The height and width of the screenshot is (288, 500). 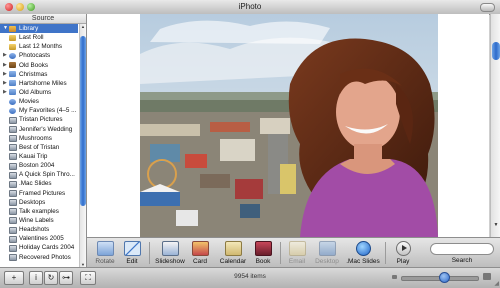 What do you see at coordinates (132, 248) in the screenshot?
I see `edit-icon` at bounding box center [132, 248].